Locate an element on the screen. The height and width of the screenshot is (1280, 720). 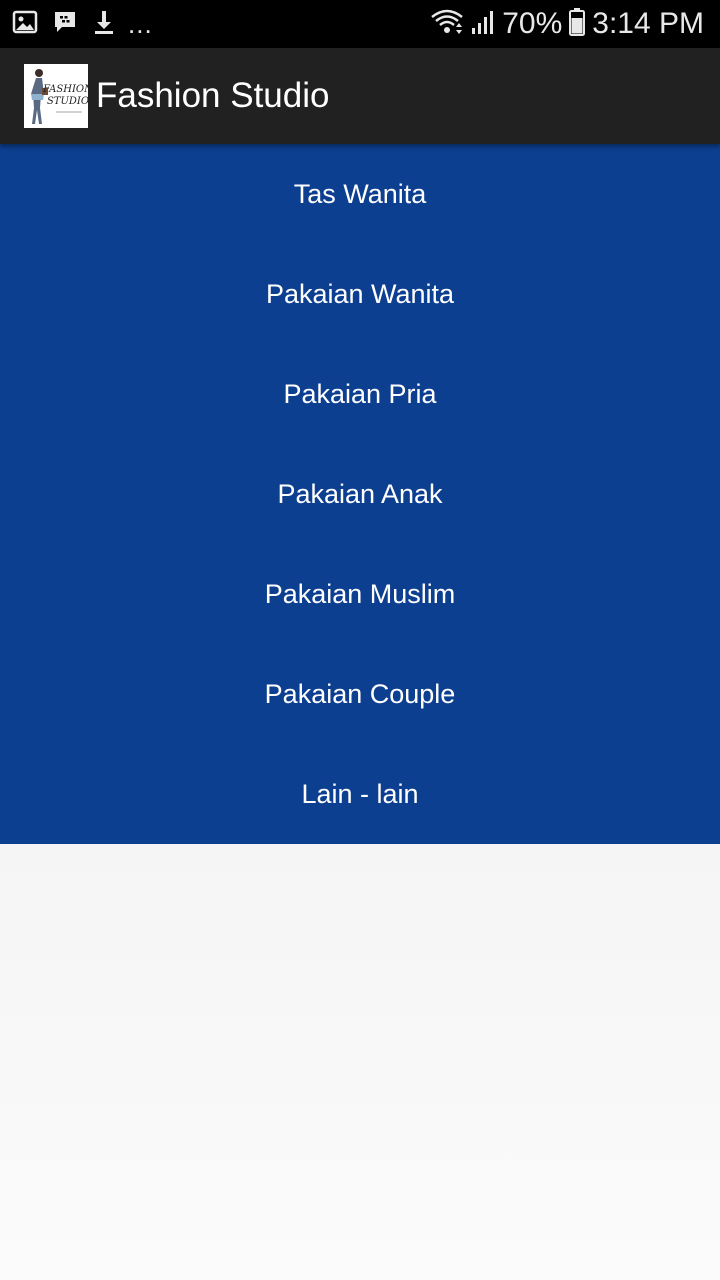
svg-text: STUDIO is located at coordinates (67, 101).